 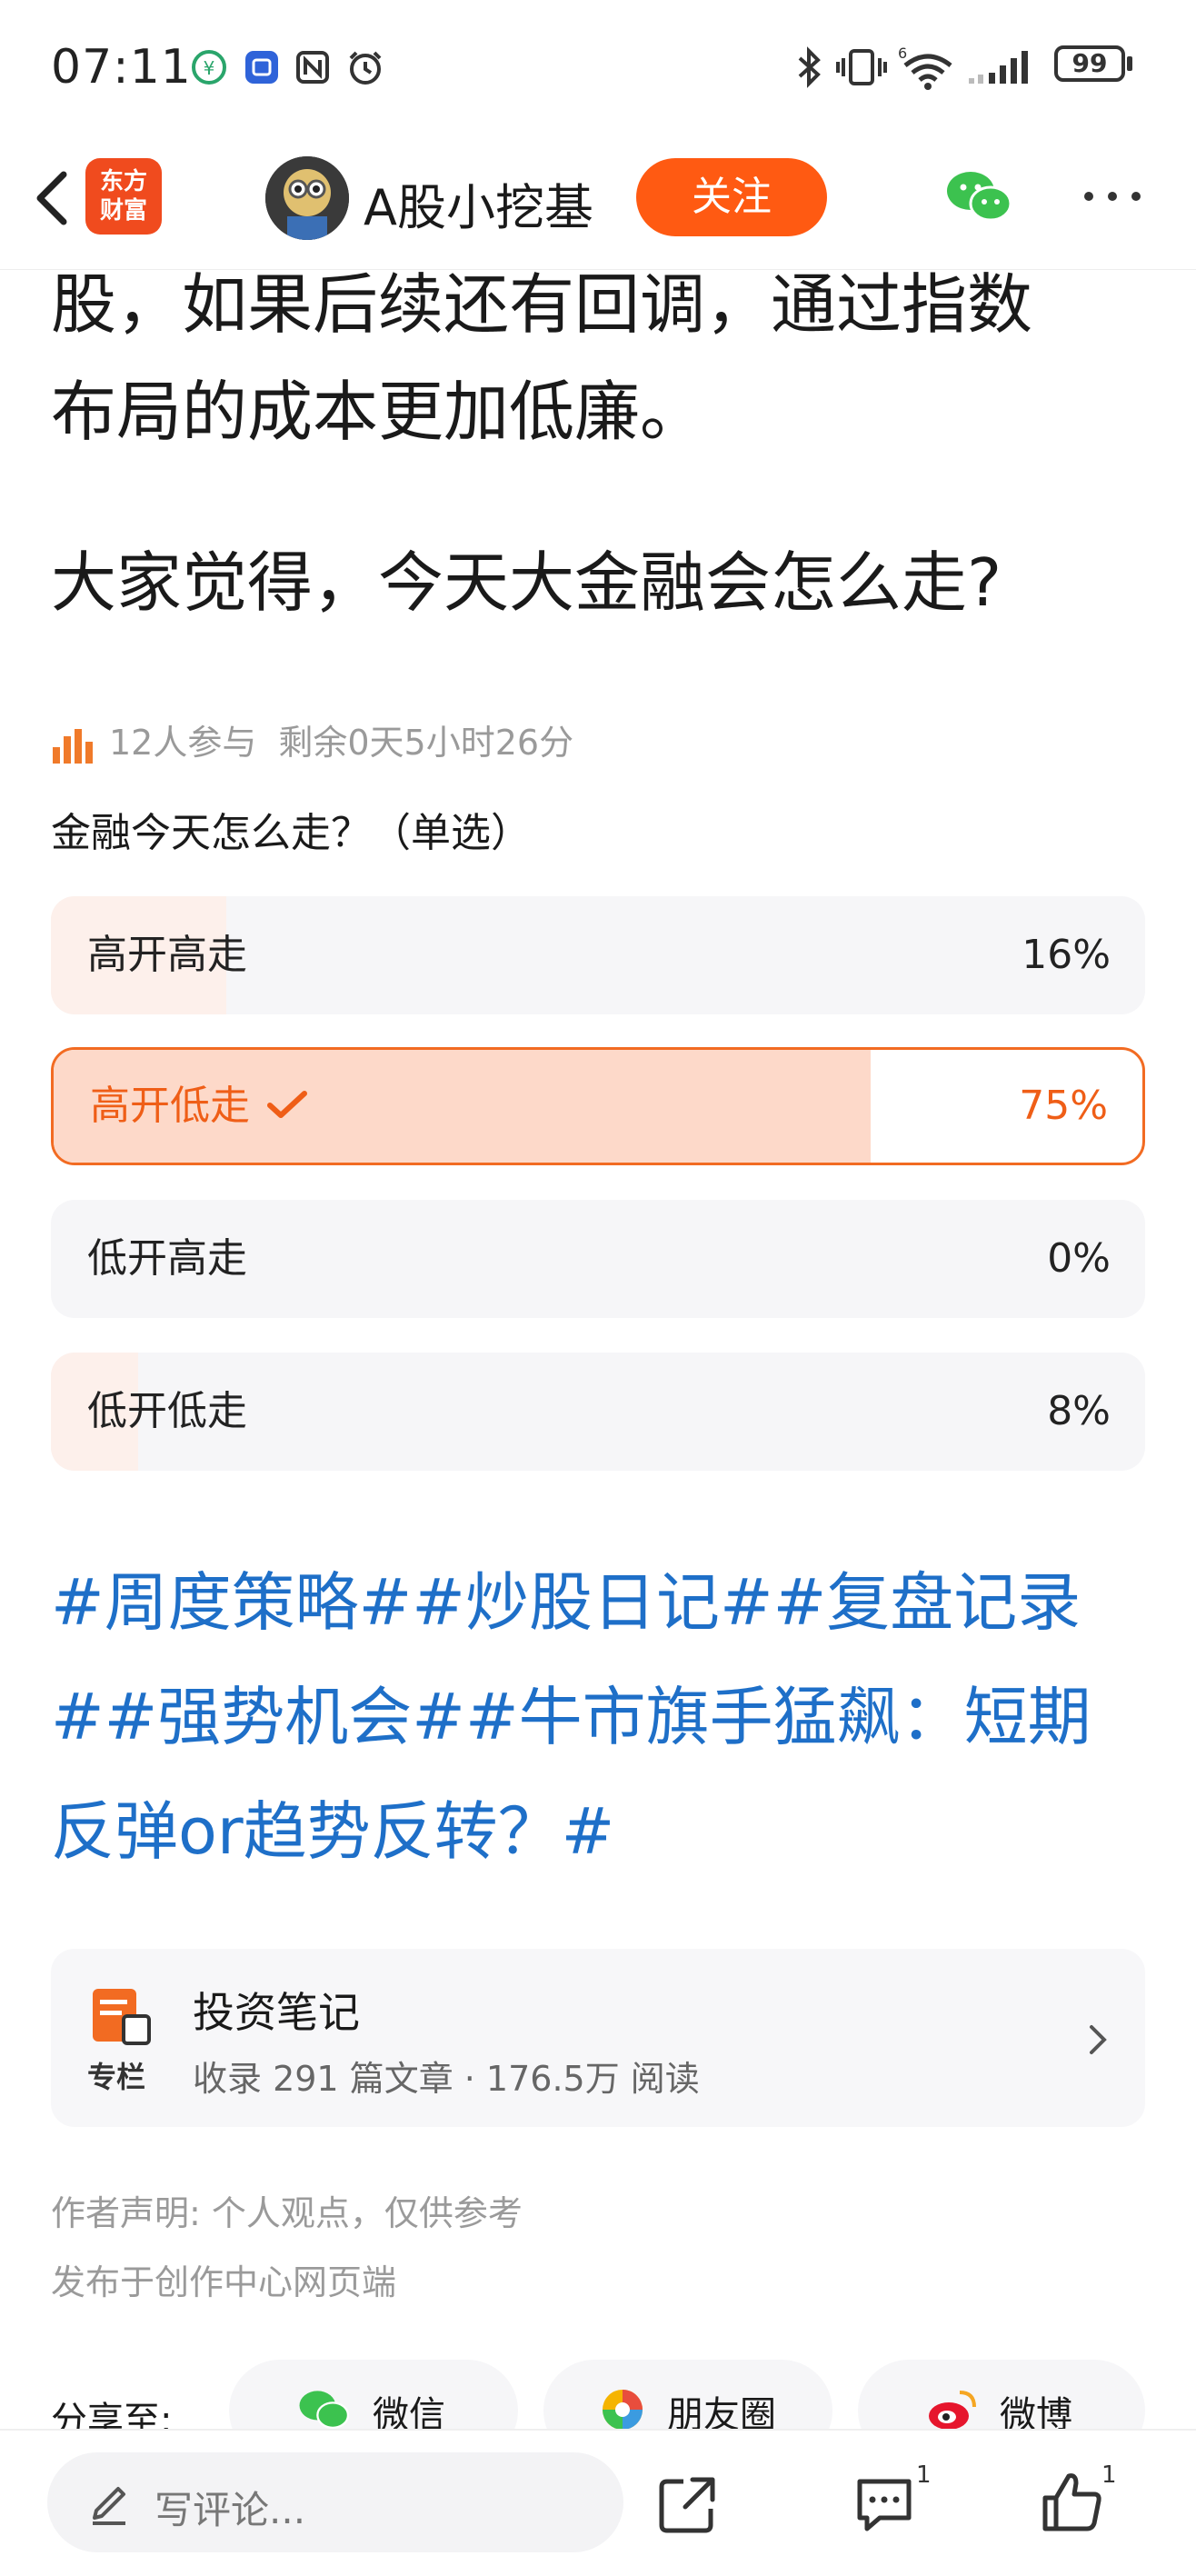 I want to click on nfc-icon, so click(x=312, y=67).